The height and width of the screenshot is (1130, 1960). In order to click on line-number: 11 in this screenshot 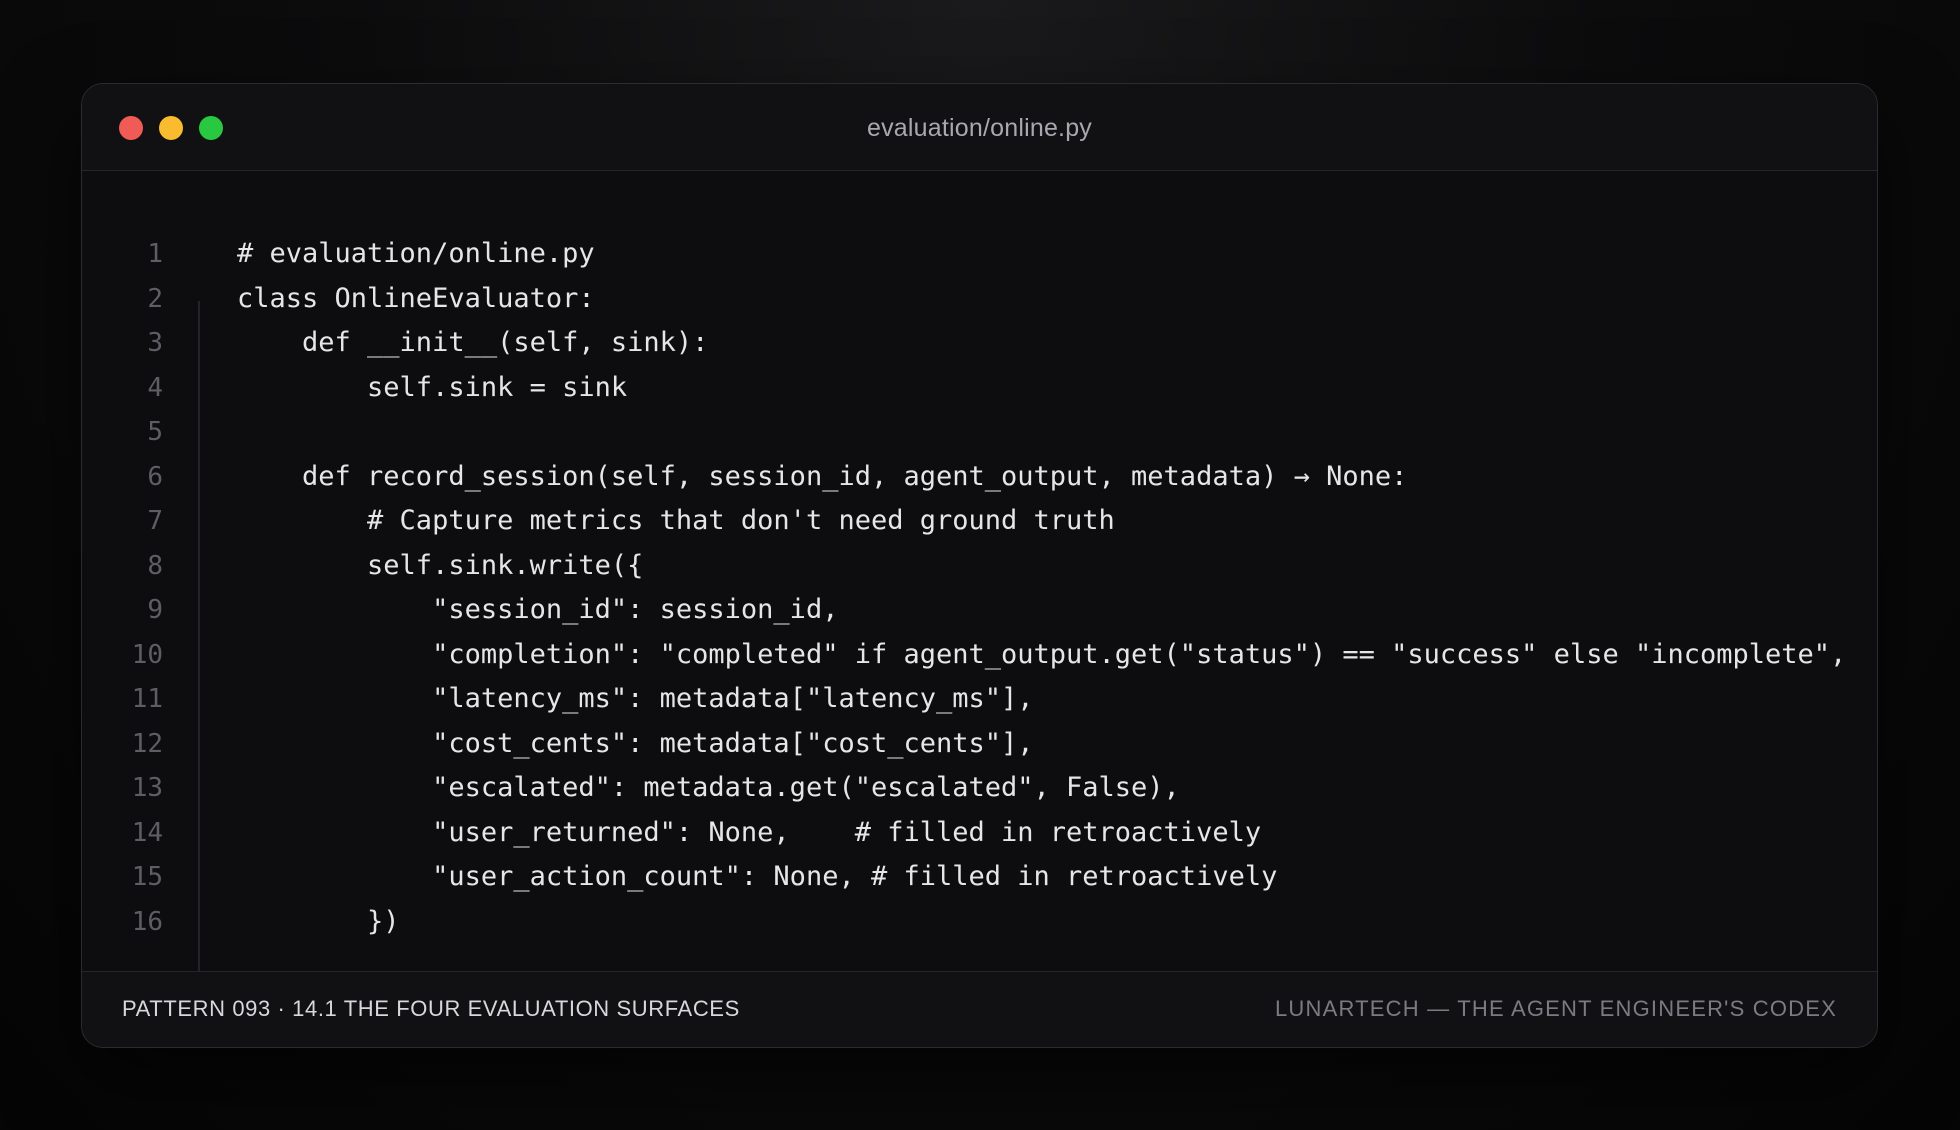, I will do `click(147, 699)`.